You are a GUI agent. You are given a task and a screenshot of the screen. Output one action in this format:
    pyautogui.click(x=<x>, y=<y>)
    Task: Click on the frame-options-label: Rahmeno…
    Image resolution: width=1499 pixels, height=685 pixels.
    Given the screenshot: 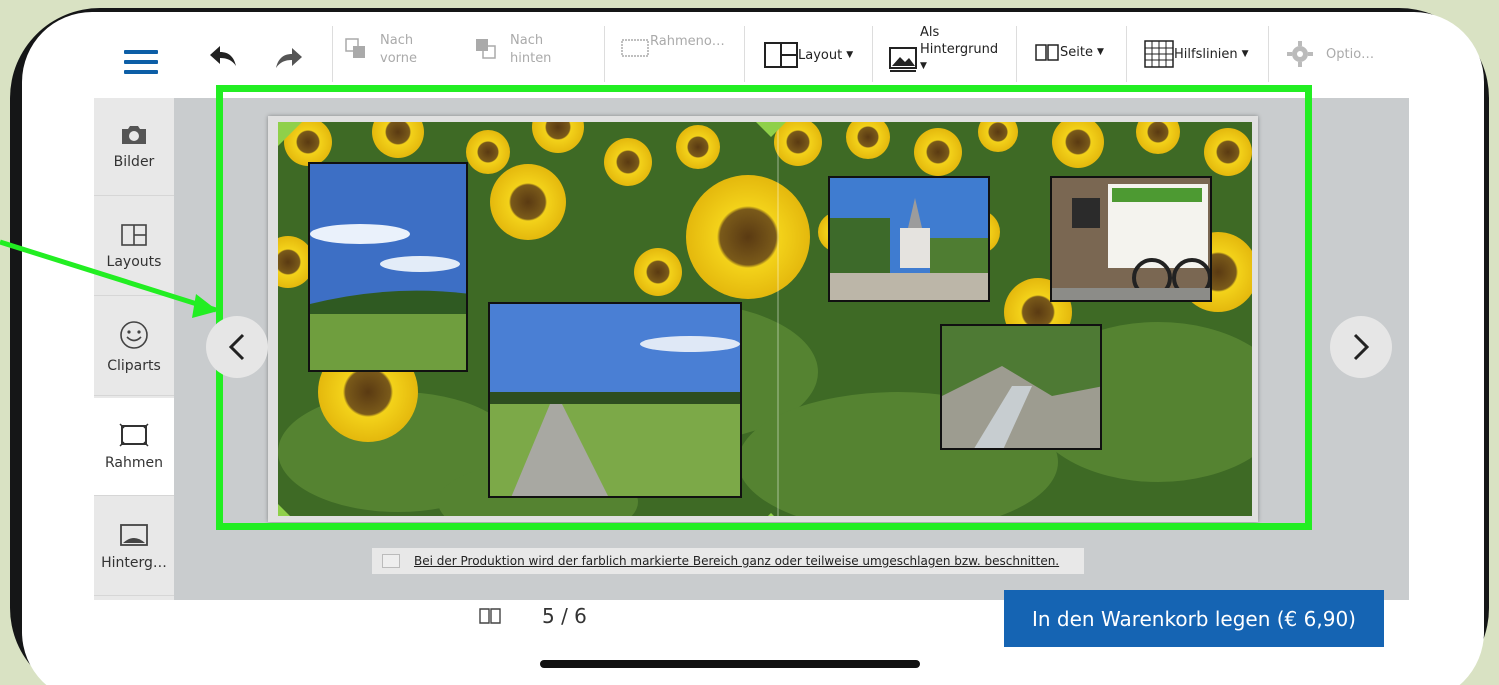 What is the action you would take?
    pyautogui.click(x=687, y=41)
    